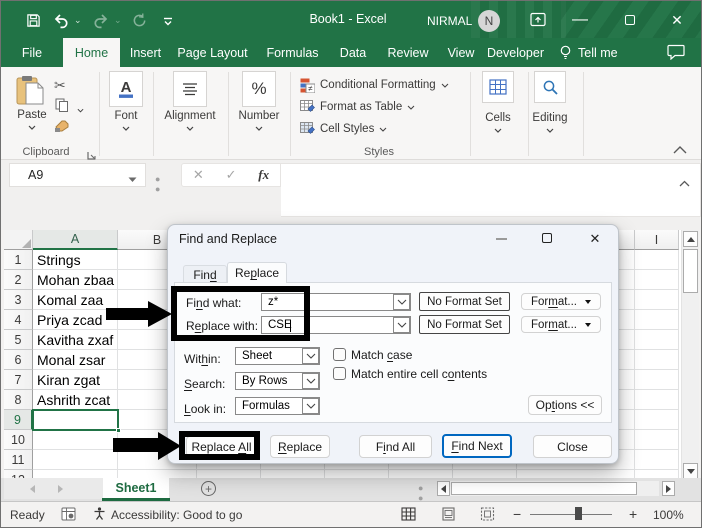 The image size is (702, 528). What do you see at coordinates (408, 52) in the screenshot?
I see `ribbon-tab-review: Review` at bounding box center [408, 52].